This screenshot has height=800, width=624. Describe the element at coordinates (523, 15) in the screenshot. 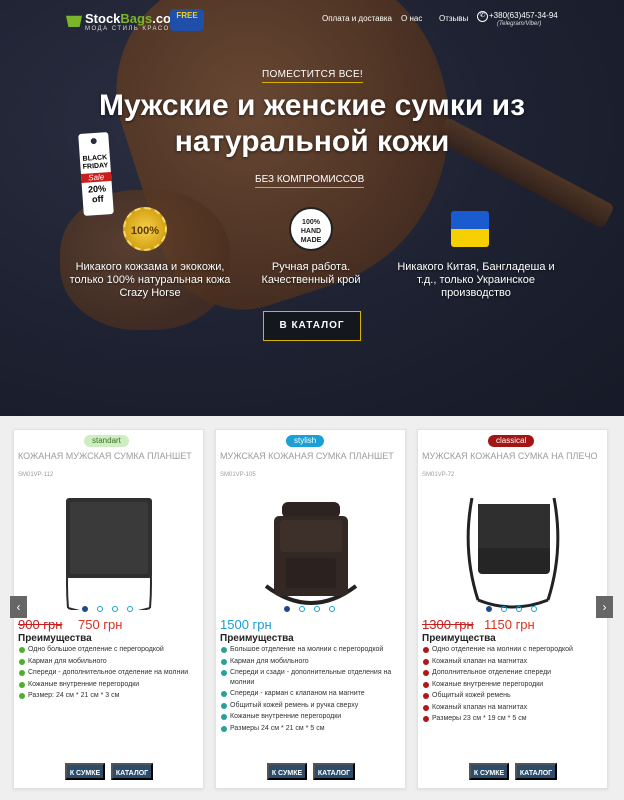

I see `phone-number: +380(63)457-34-94` at that location.